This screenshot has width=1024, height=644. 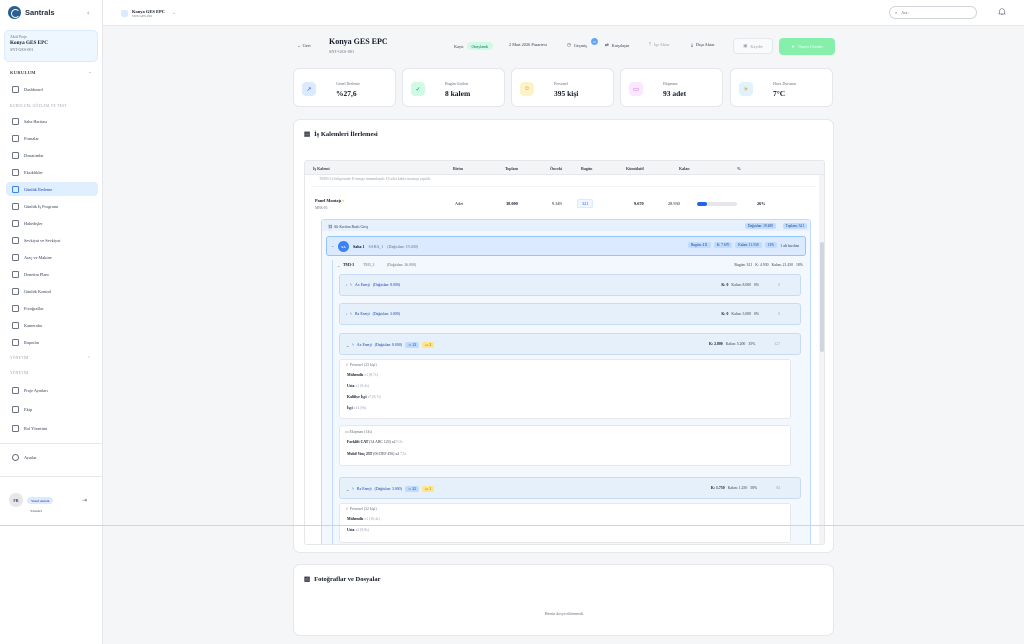 What do you see at coordinates (348, 83) in the screenshot?
I see `stat-label: Genel İlerleme` at bounding box center [348, 83].